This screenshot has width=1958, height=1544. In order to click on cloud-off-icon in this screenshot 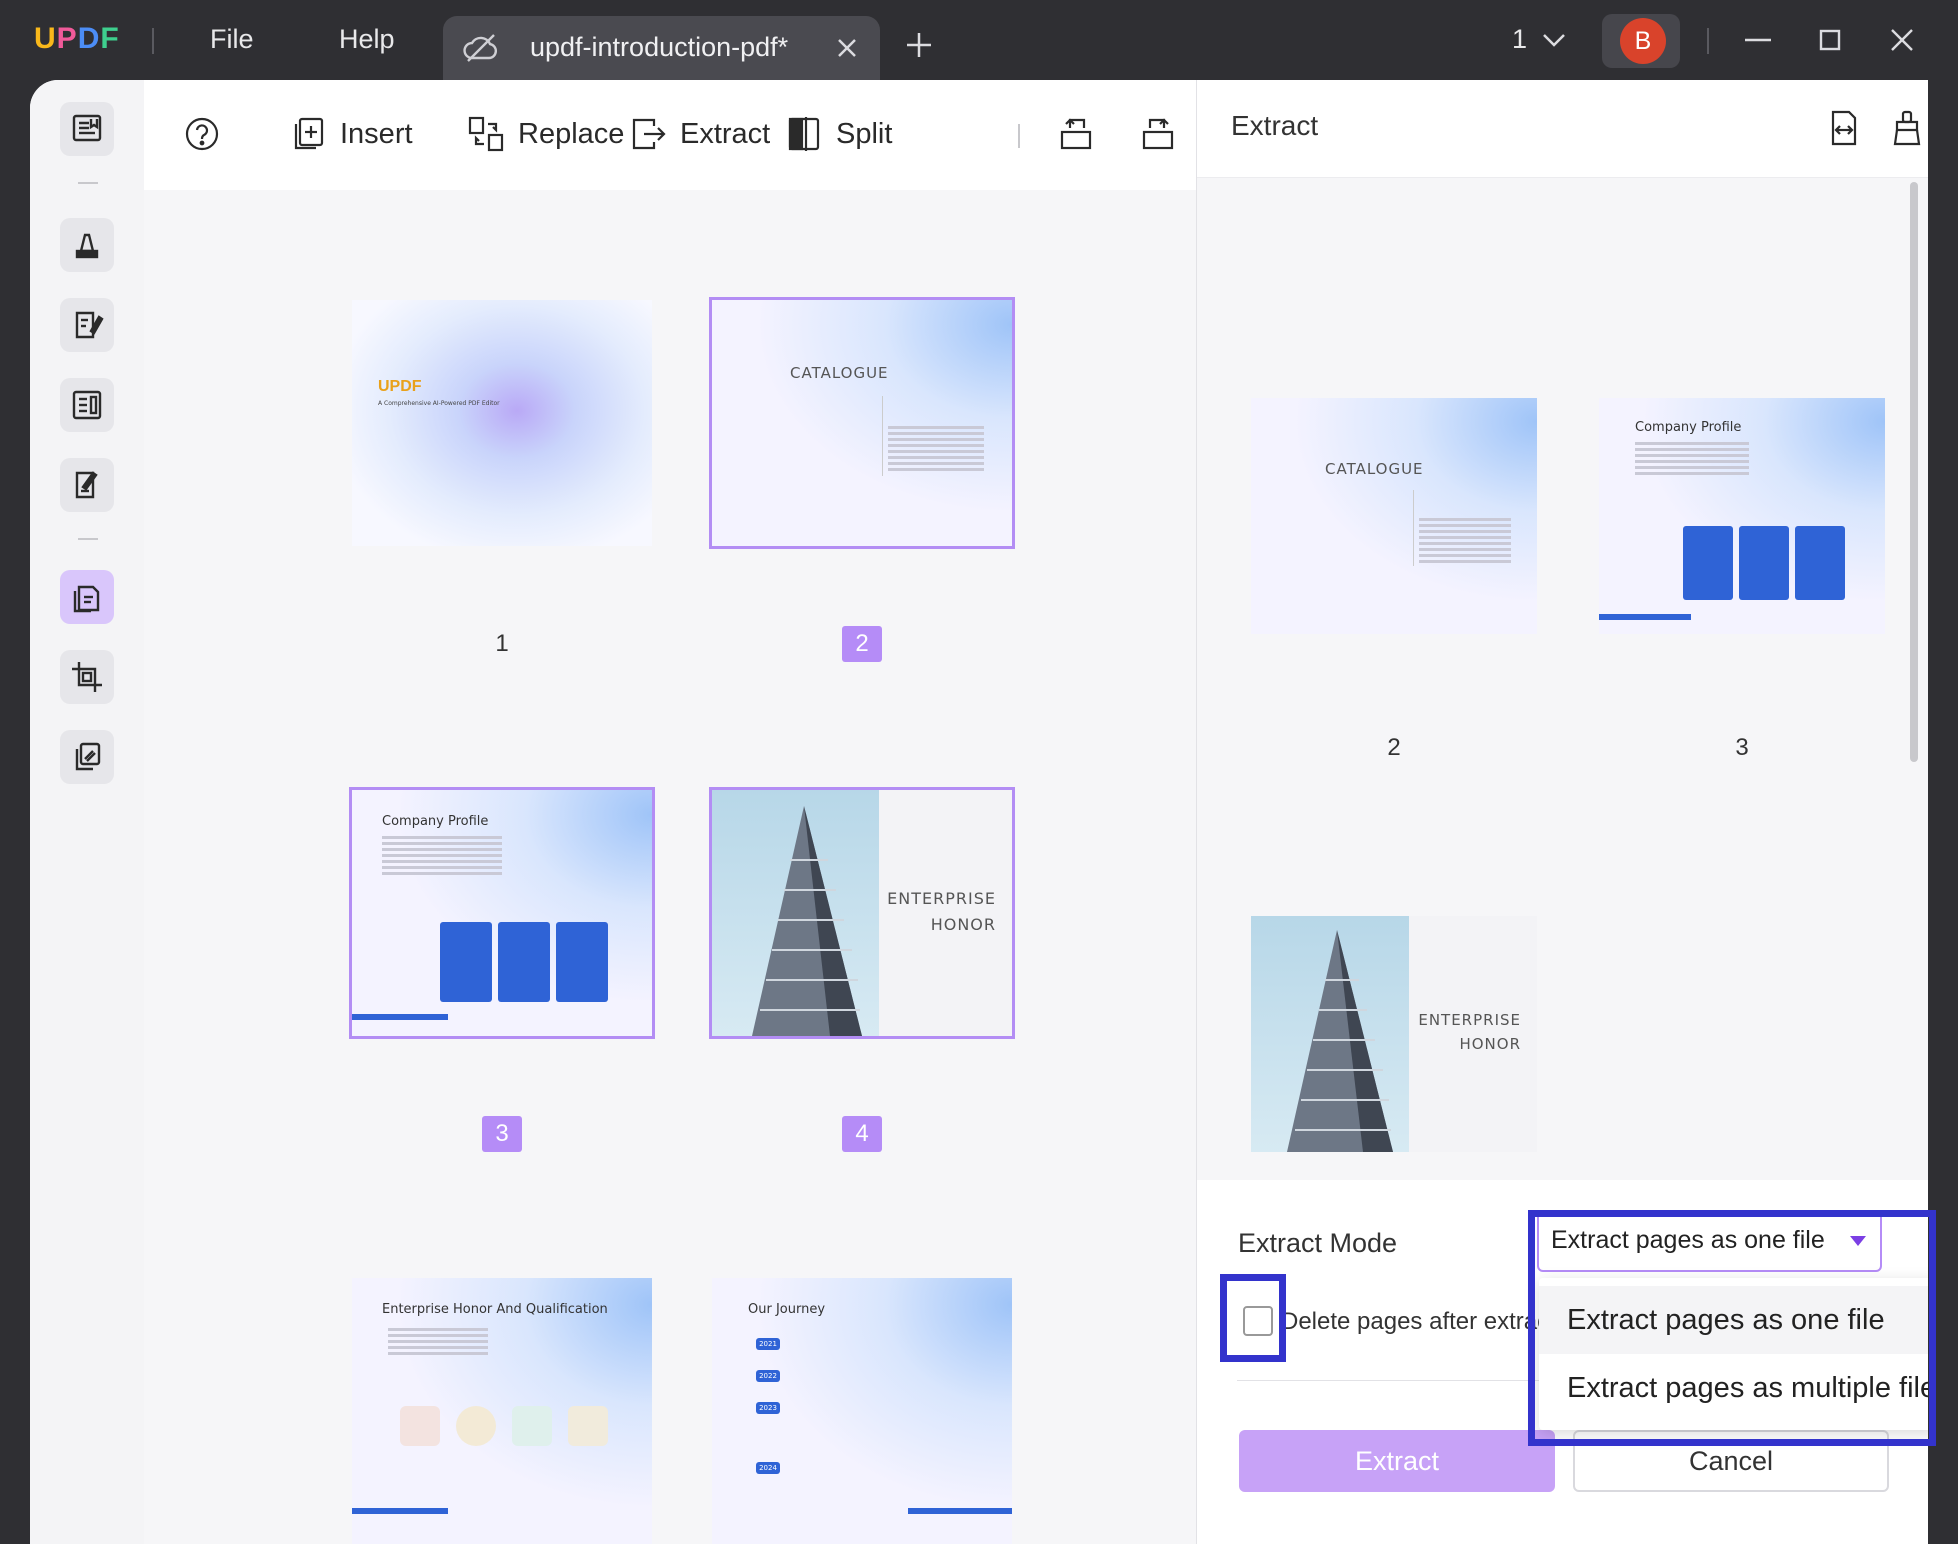, I will do `click(480, 48)`.